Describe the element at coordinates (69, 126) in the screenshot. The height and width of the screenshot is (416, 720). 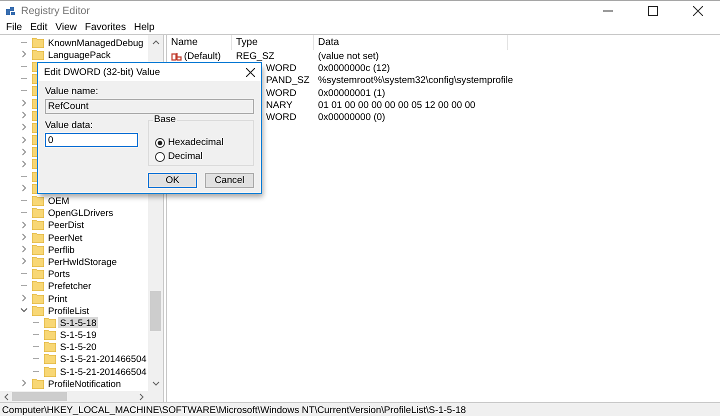
I see `field-label: Value data:` at that location.